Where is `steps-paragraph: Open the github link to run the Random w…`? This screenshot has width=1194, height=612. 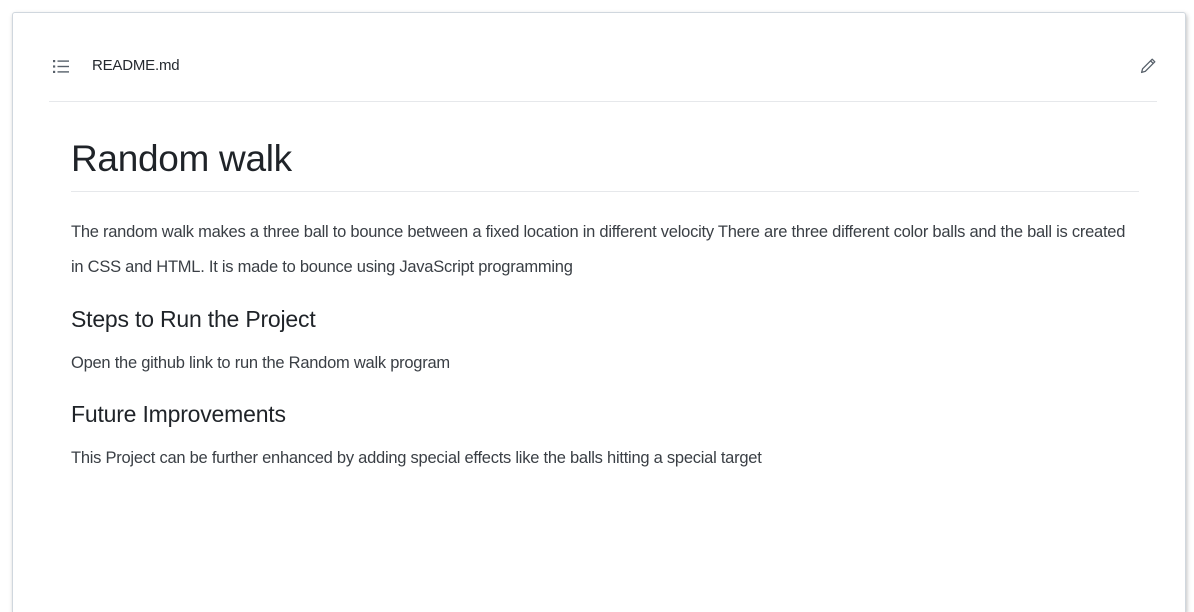
steps-paragraph: Open the github link to run the Random w… is located at coordinates (260, 362).